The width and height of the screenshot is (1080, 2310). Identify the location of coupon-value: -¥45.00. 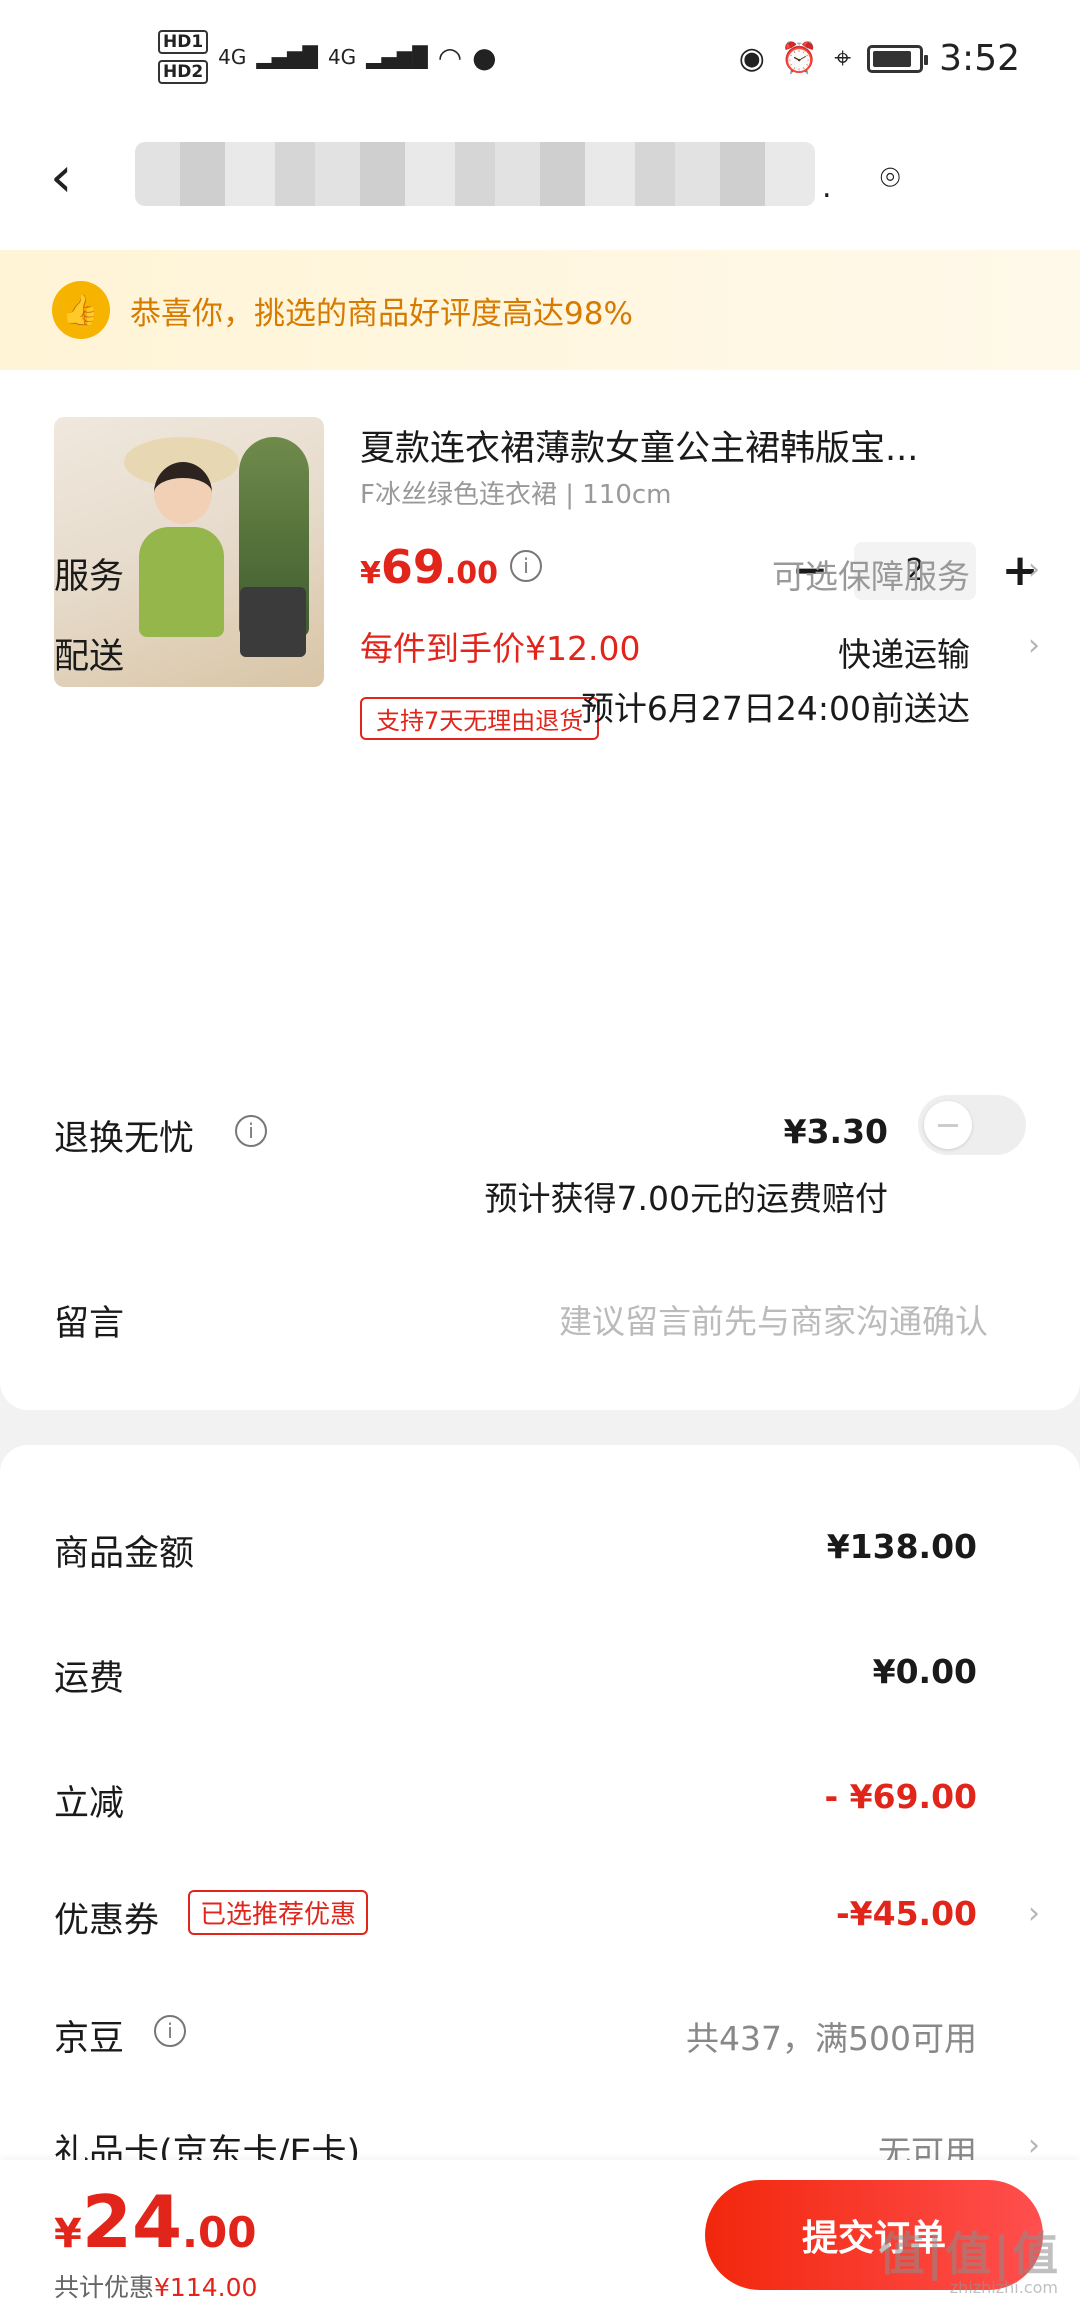
(906, 1913).